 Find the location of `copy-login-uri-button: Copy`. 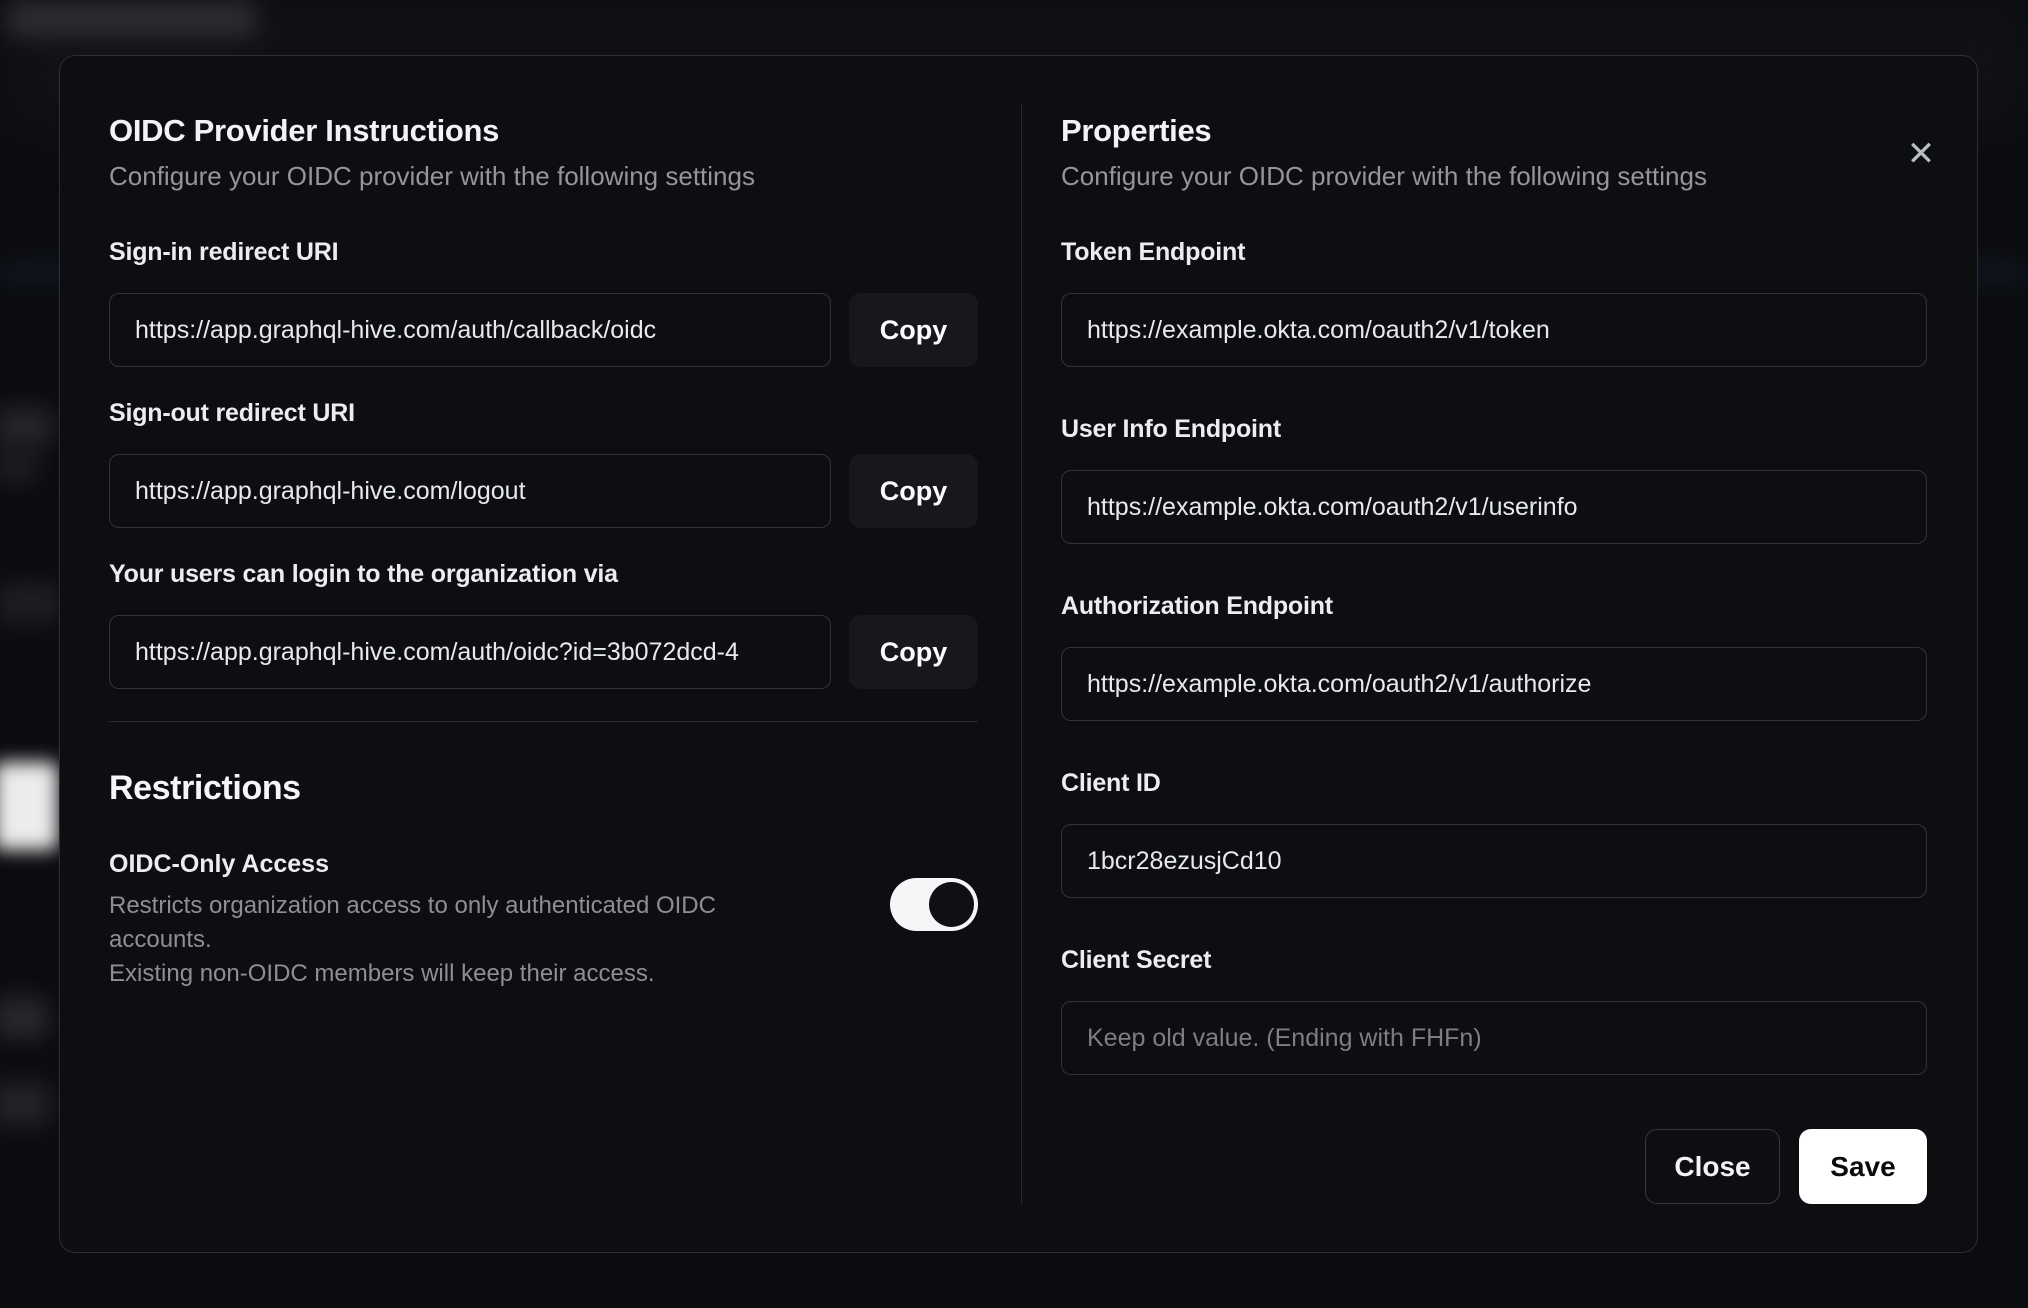

copy-login-uri-button: Copy is located at coordinates (913, 652).